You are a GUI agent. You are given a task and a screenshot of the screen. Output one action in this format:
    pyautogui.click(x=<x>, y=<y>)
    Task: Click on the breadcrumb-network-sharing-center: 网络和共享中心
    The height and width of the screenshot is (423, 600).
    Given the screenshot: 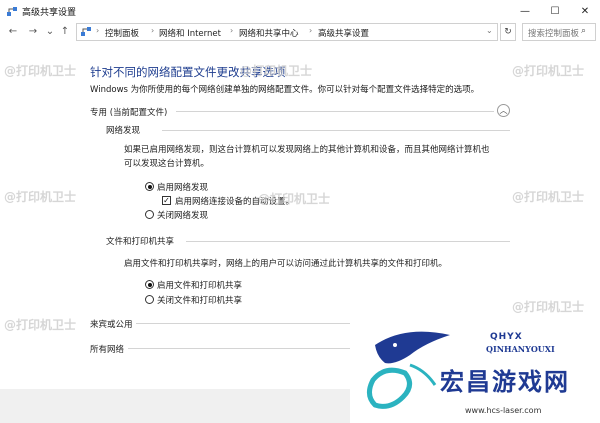 What is the action you would take?
    pyautogui.click(x=269, y=33)
    